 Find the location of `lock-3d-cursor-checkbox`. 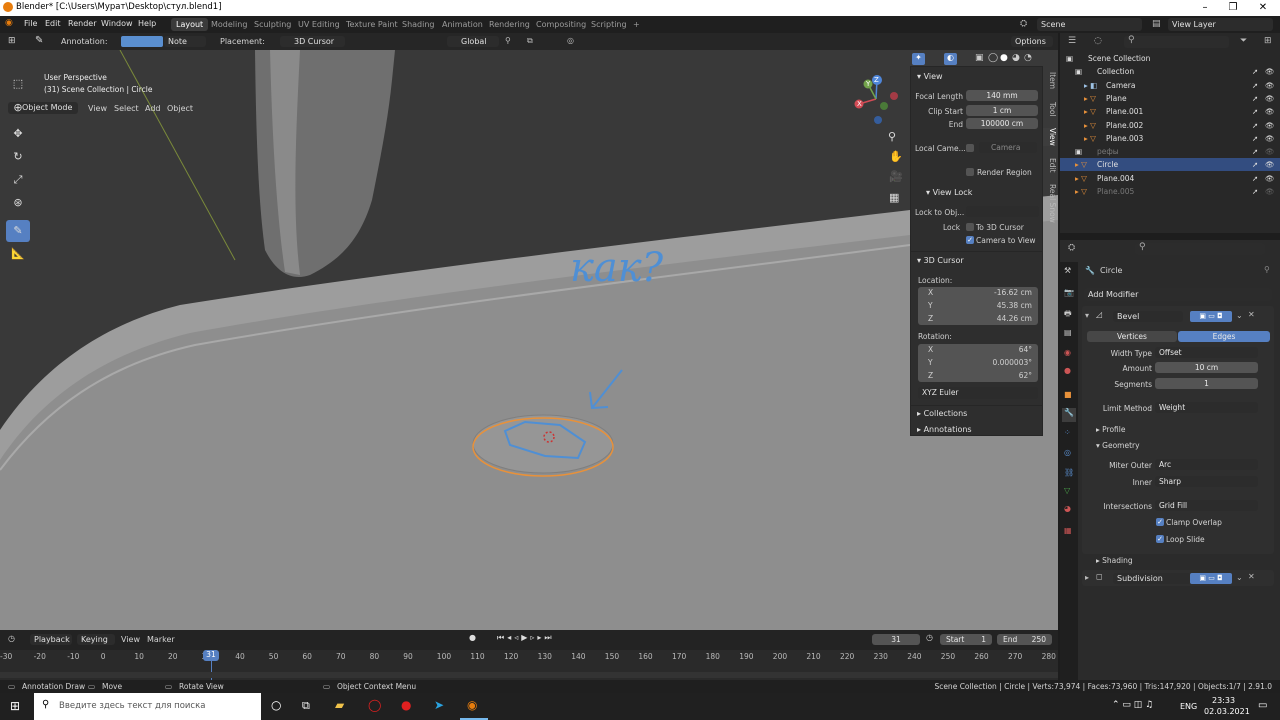

lock-3d-cursor-checkbox is located at coordinates (970, 227).